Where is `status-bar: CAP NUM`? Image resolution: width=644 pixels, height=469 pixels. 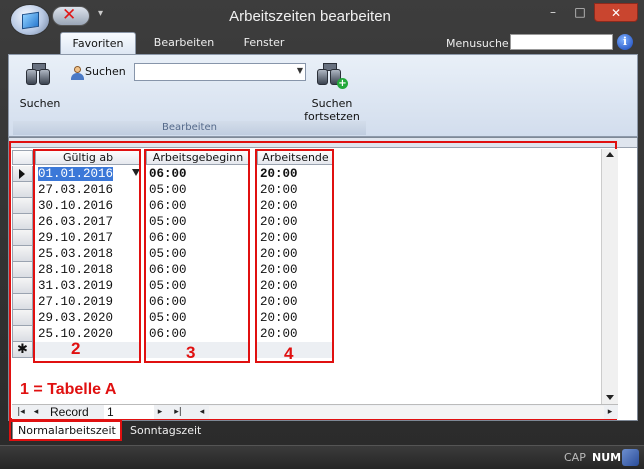
status-bar: CAP NUM is located at coordinates (322, 457).